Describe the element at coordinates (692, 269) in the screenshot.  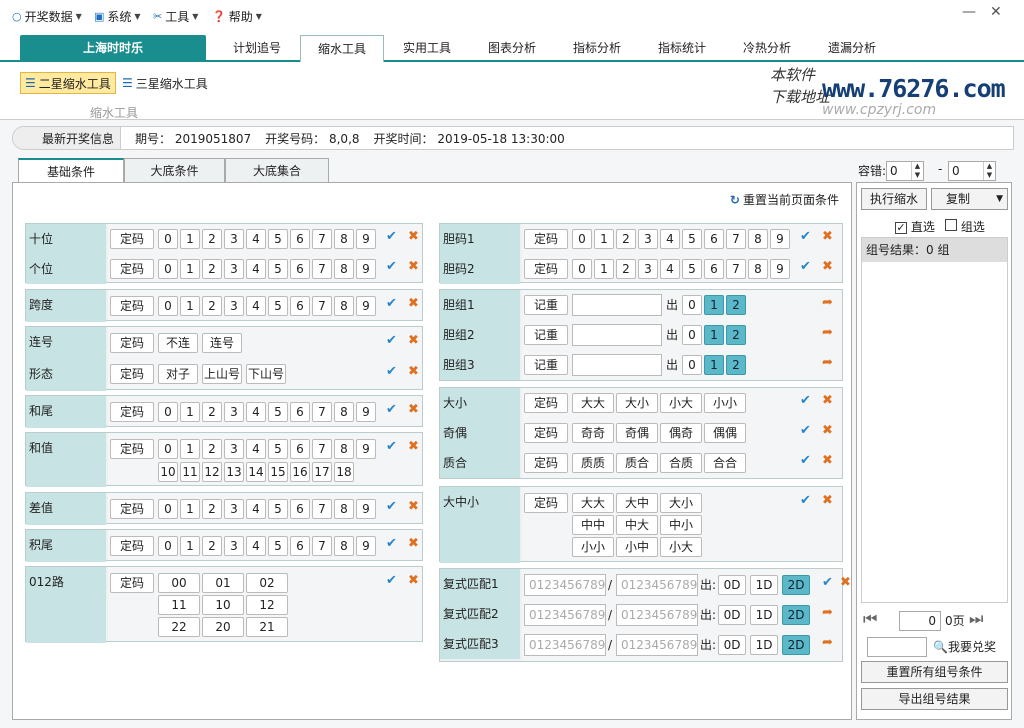
I see `danma2-digit-5: 5` at that location.